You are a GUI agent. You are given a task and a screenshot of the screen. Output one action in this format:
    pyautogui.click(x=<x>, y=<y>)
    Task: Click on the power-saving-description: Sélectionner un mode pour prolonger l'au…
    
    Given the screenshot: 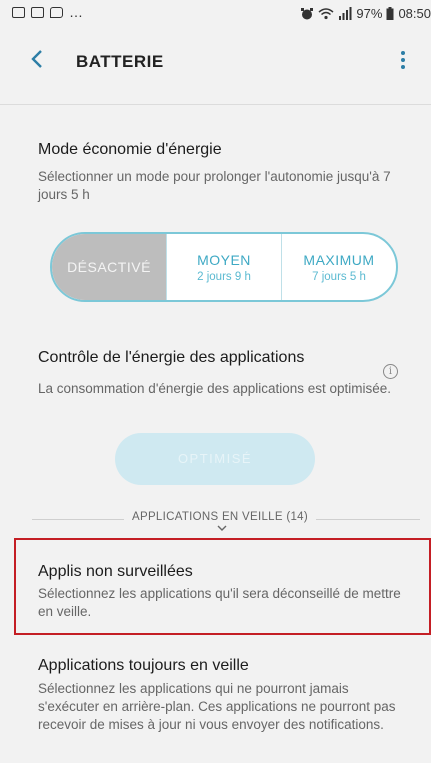 What is the action you would take?
    pyautogui.click(x=214, y=185)
    